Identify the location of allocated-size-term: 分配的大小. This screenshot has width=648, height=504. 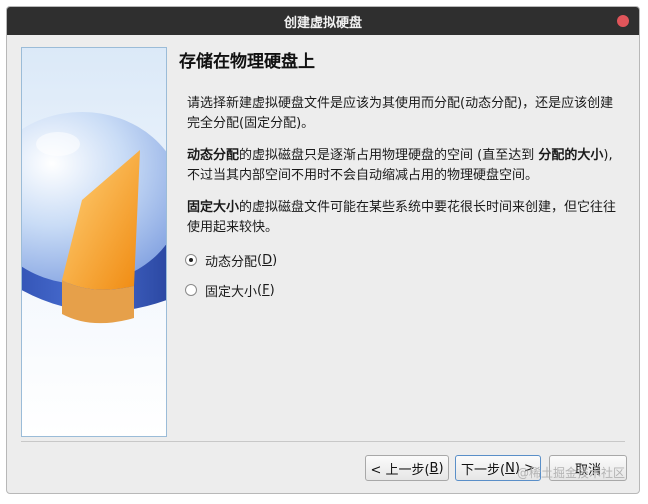
(571, 155).